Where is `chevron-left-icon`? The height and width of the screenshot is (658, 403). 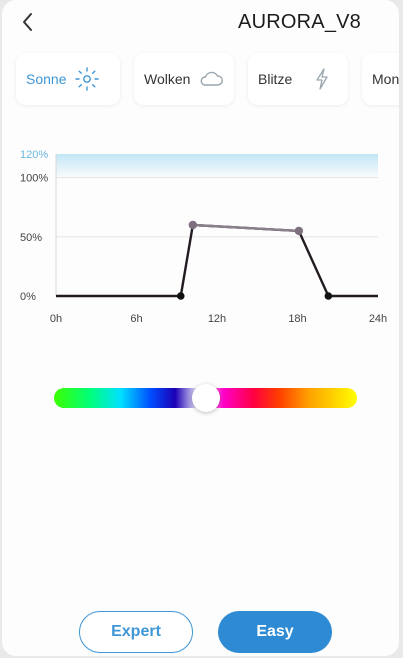 chevron-left-icon is located at coordinates (27, 22).